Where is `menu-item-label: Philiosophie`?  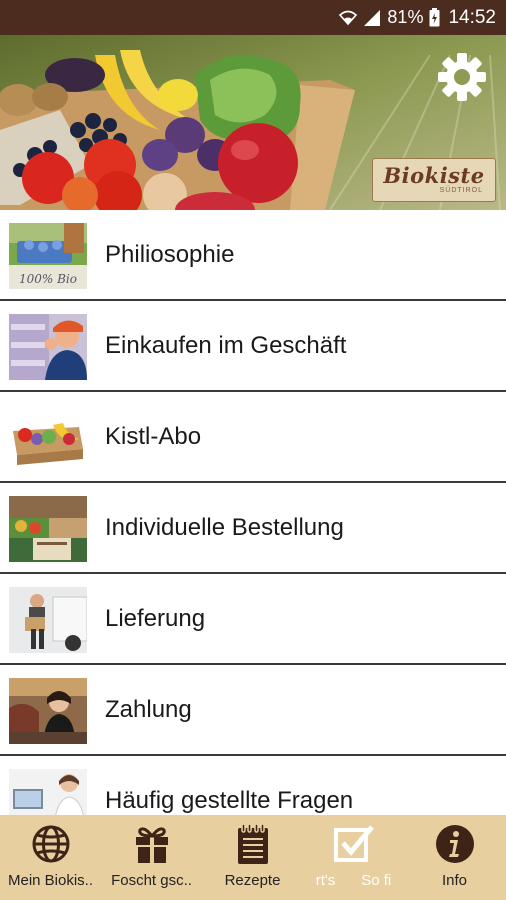 menu-item-label: Philiosophie is located at coordinates (170, 254).